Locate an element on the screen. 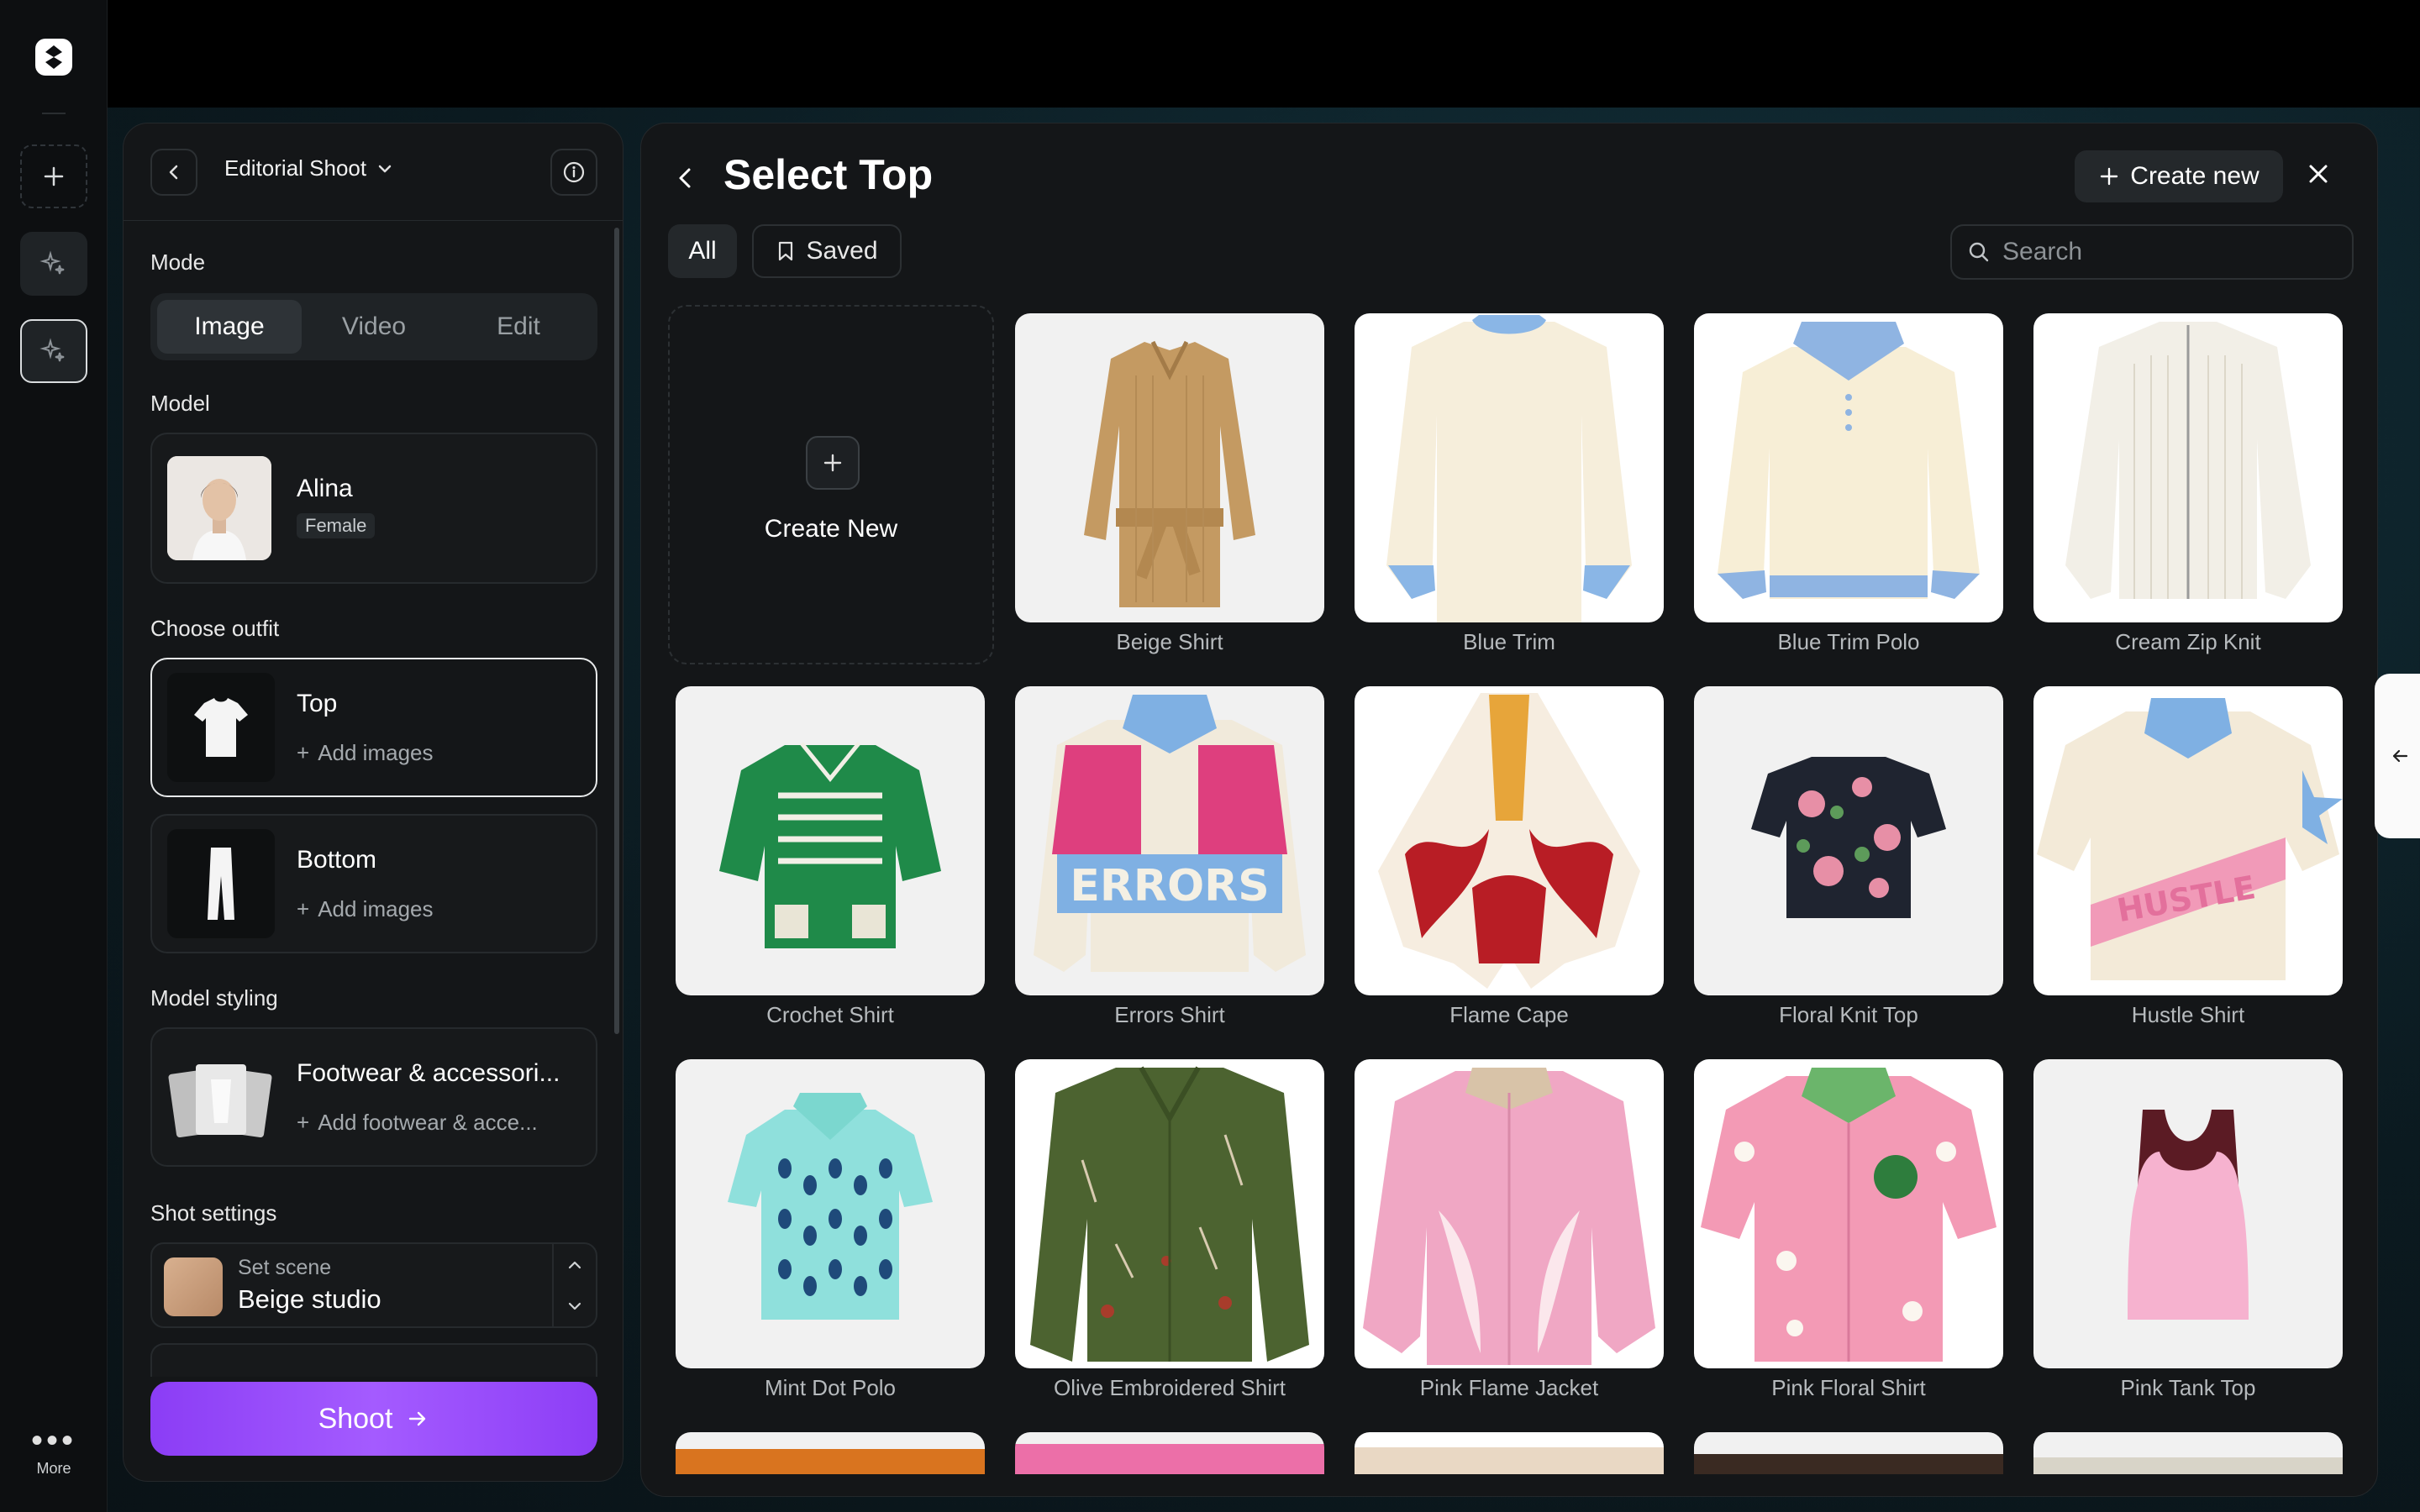 This screenshot has width=2420, height=1512. garment-tile: Flame Cape is located at coordinates (1509, 857).